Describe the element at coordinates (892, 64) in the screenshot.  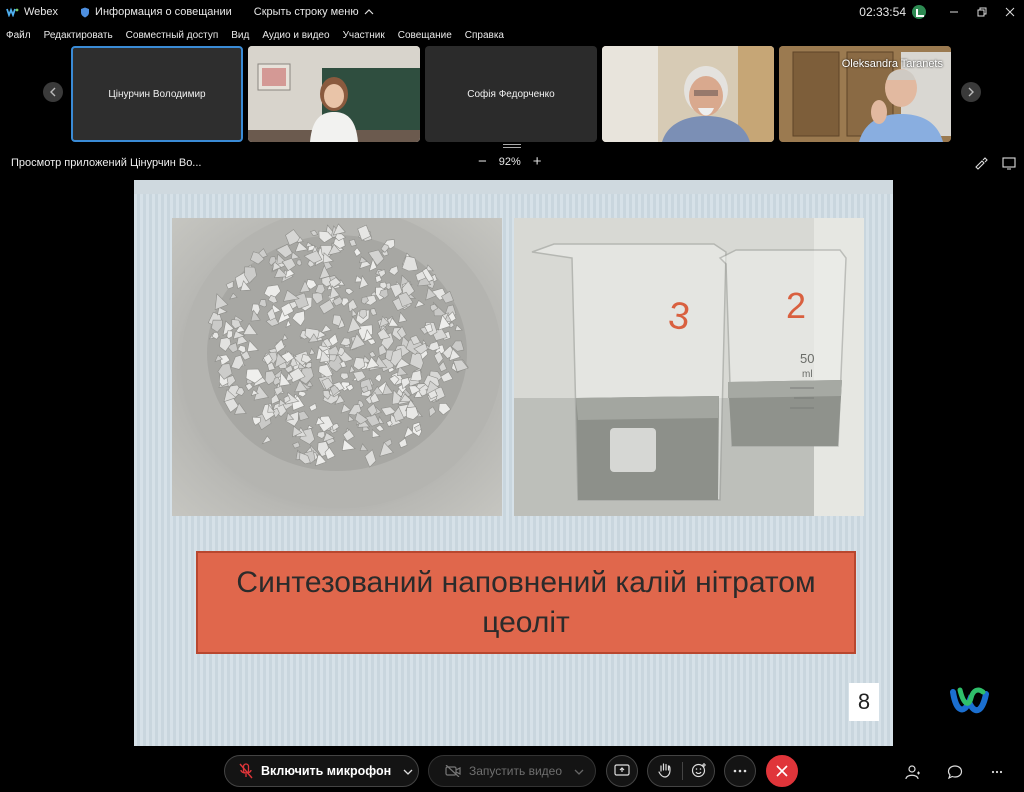
I see `participant-name: Oleksandra Taranets` at that location.